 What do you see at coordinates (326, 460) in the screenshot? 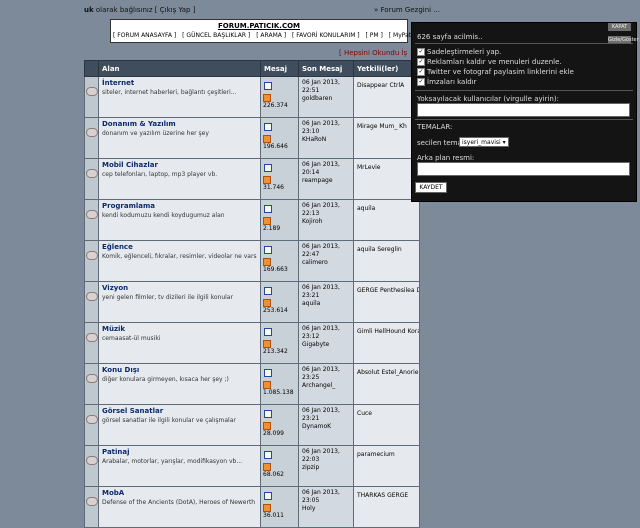
I see `last-post-time: 22:03` at bounding box center [326, 460].